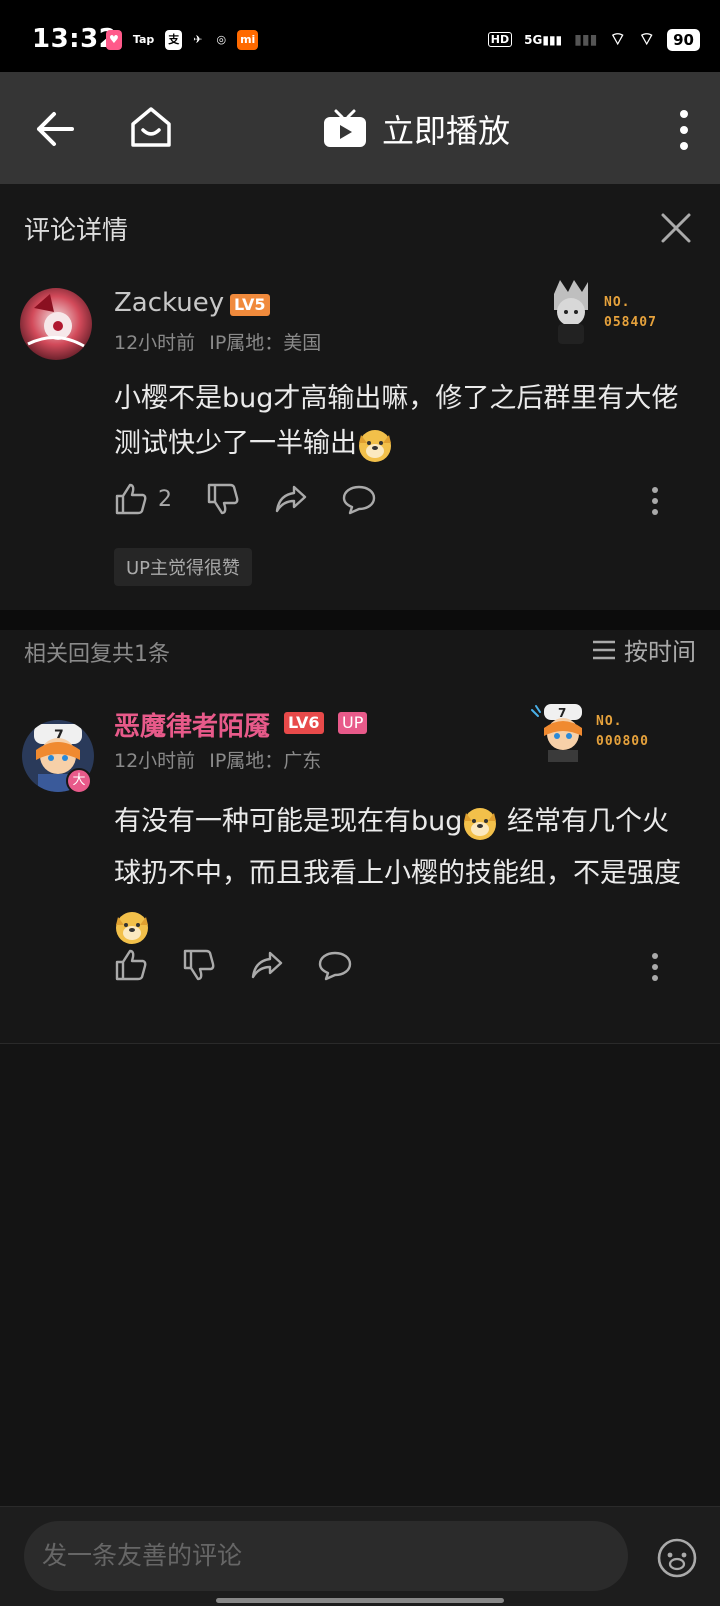 The width and height of the screenshot is (720, 1606). Describe the element at coordinates (345, 128) in the screenshot. I see `tv-play-icon` at that location.